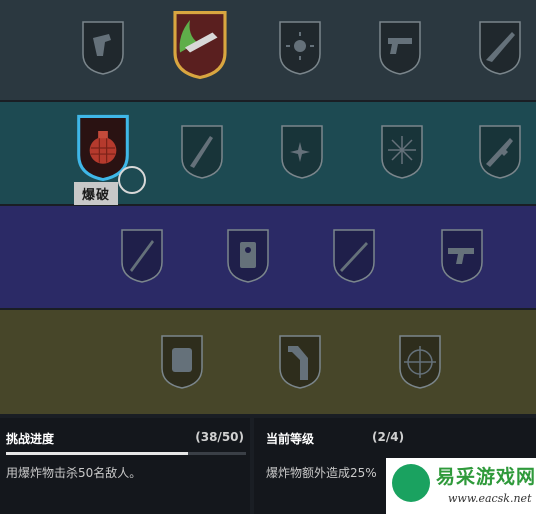  I want to click on badge-handgun, so click(400, 48).